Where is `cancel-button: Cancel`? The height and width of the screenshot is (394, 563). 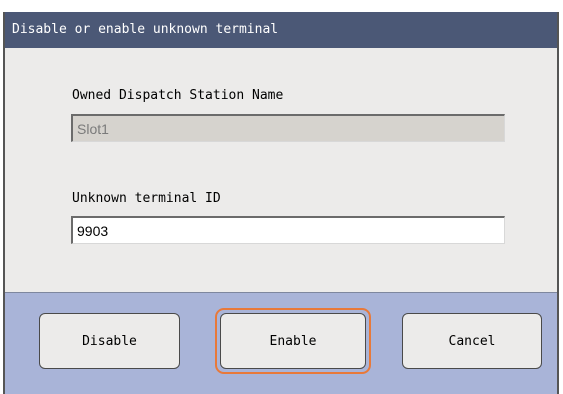
cancel-button: Cancel is located at coordinates (472, 341).